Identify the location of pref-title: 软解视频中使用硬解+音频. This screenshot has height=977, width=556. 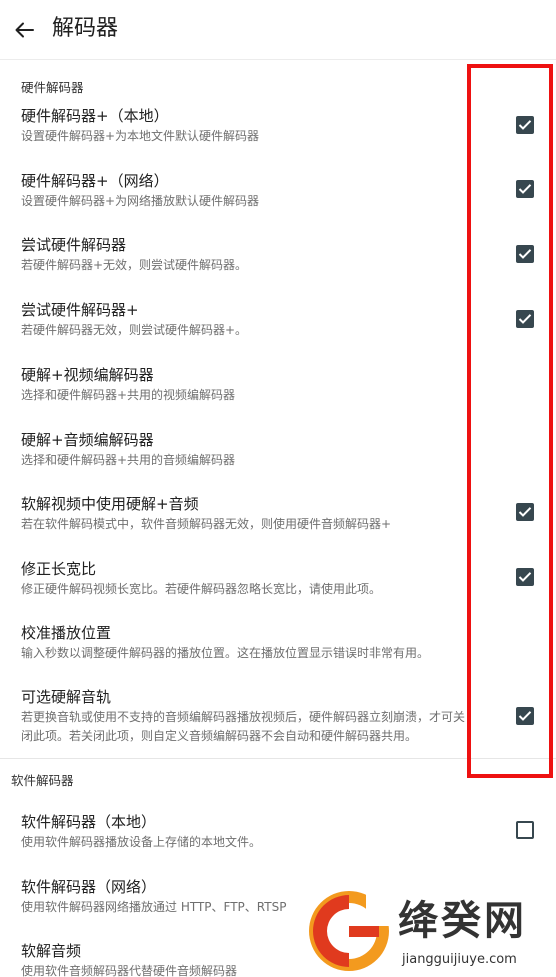
(110, 504).